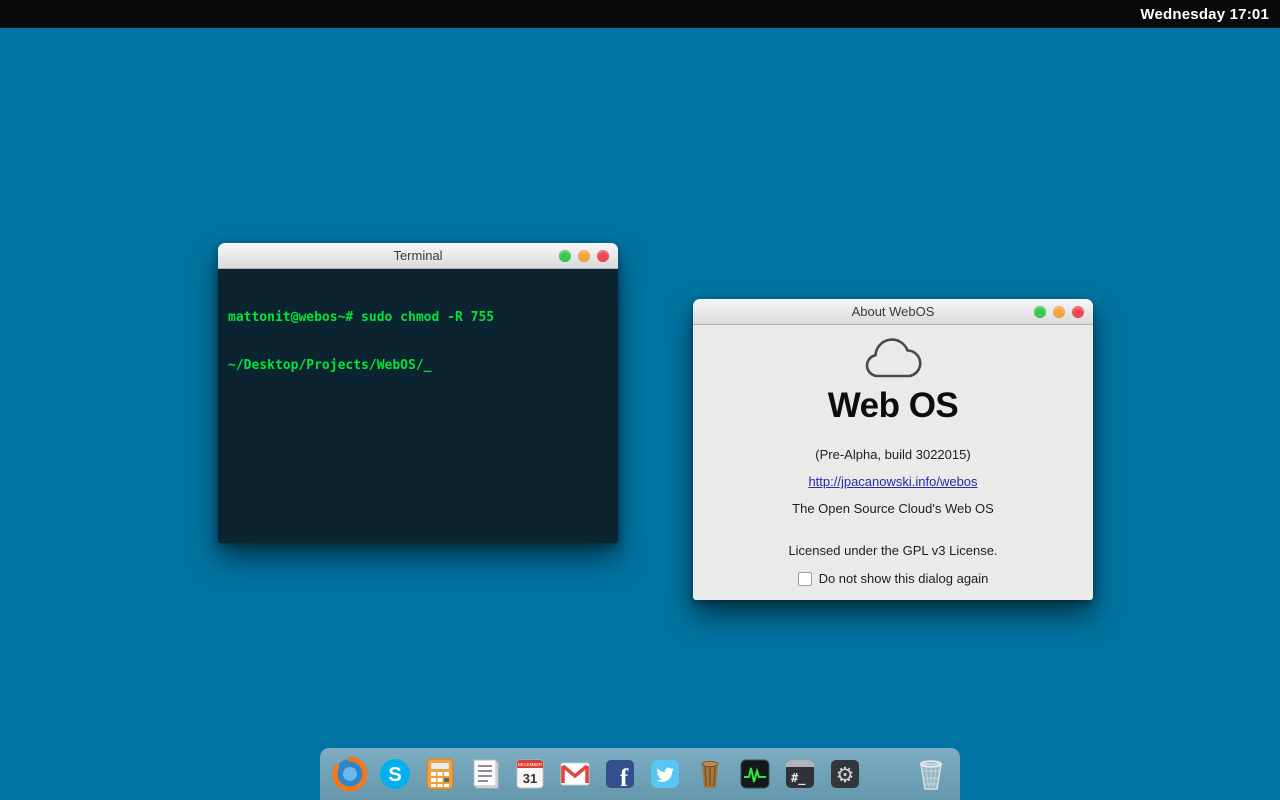 This screenshot has height=800, width=1280. I want to click on terminal-title: Terminal, so click(418, 255).